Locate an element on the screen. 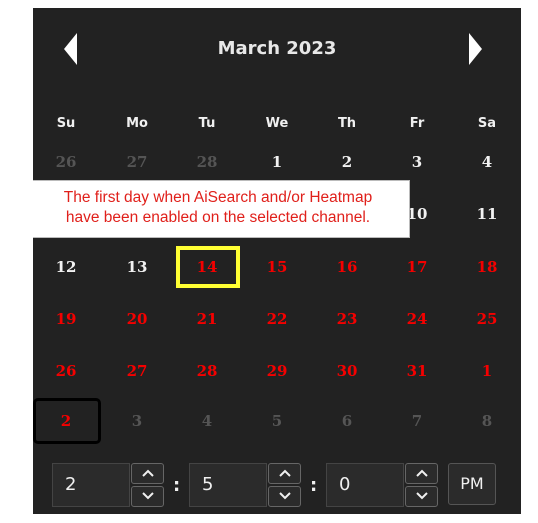 The width and height of the screenshot is (538, 523). hour-increment-button is located at coordinates (147, 473).